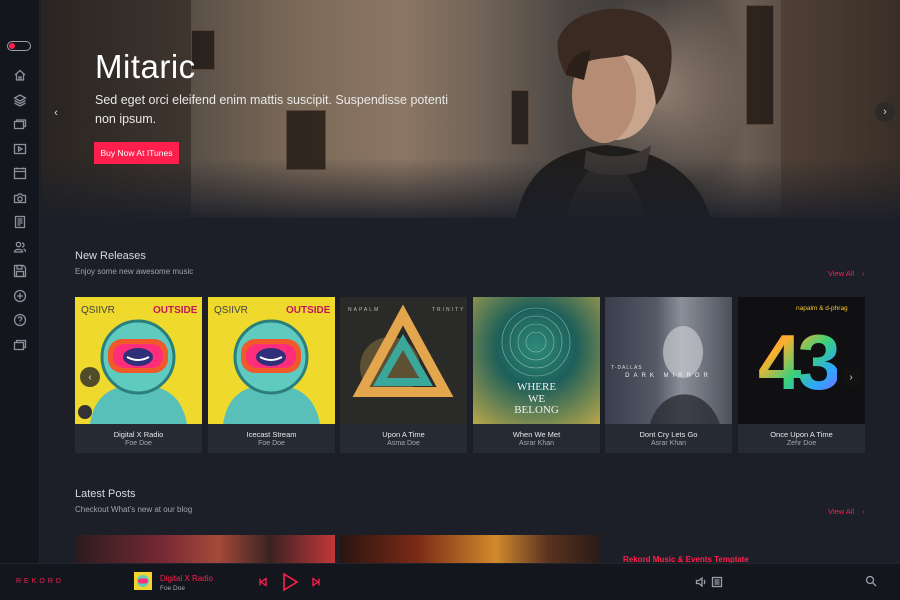 This screenshot has height=600, width=900. Describe the element at coordinates (450, 581) in the screenshot. I see `player-bar: REKORD Digital X Radio Foe Doe` at that location.